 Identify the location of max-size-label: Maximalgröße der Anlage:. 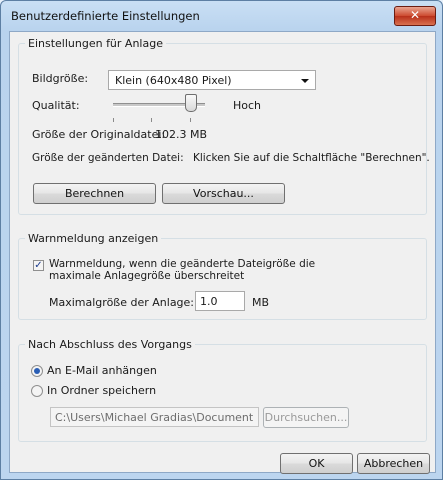
(122, 302).